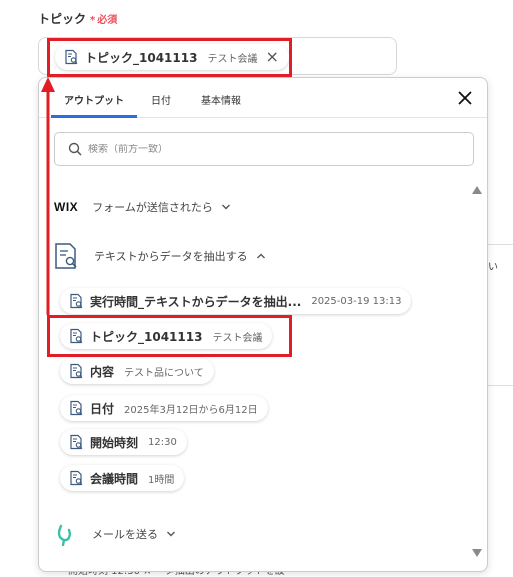 The image size is (513, 577). Describe the element at coordinates (114, 442) in the screenshot. I see `output-name: 開始時刻` at that location.